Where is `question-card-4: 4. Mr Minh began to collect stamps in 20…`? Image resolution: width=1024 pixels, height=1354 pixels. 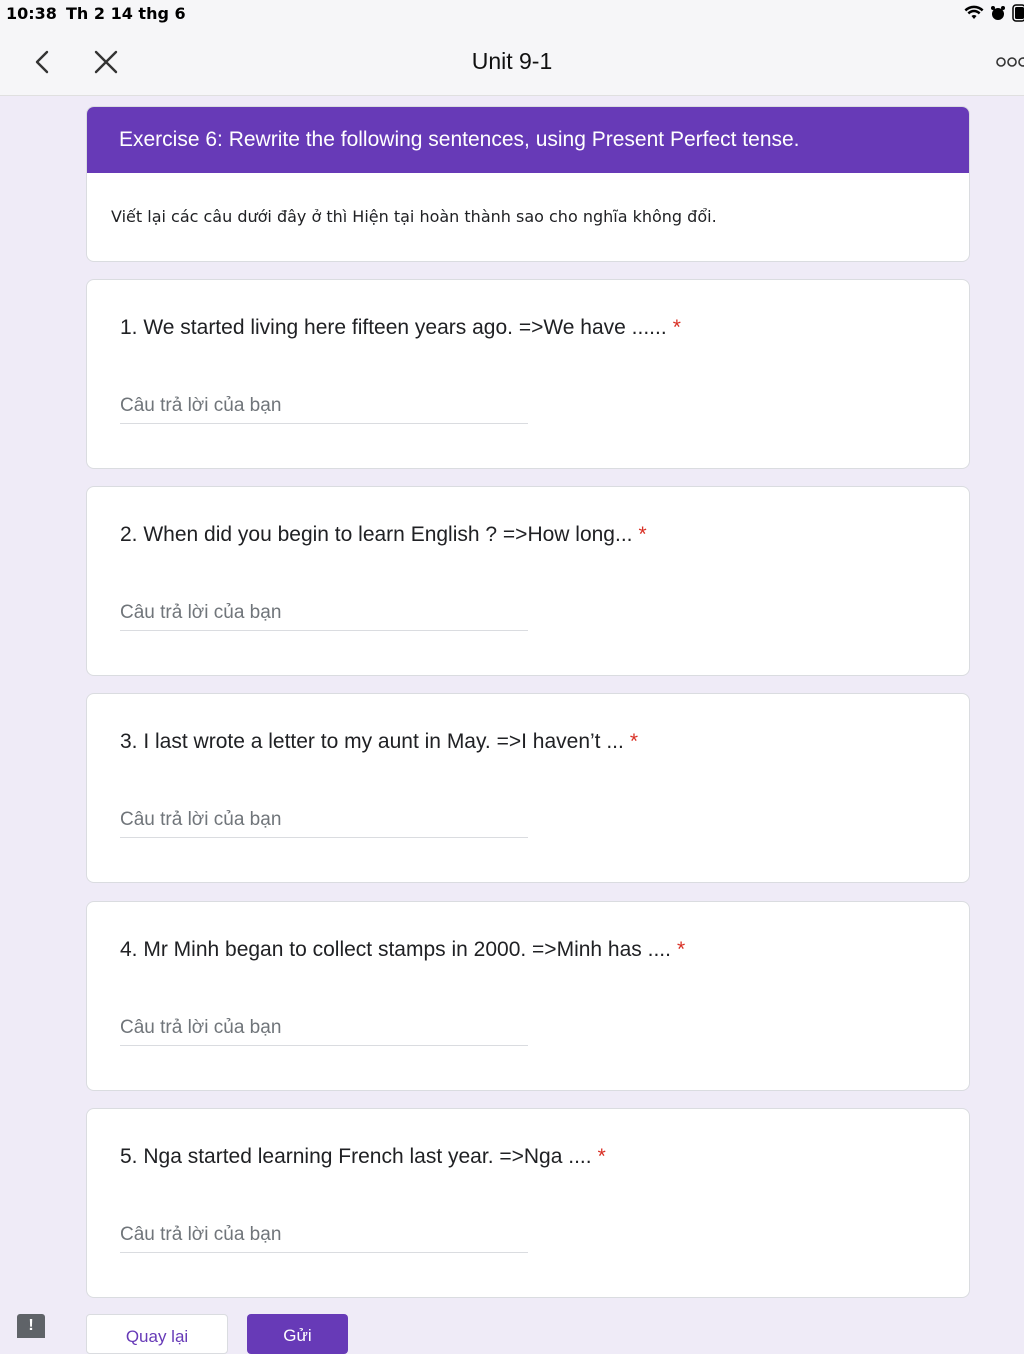
question-card-4: 4. Mr Minh began to collect stamps in 20… is located at coordinates (528, 996).